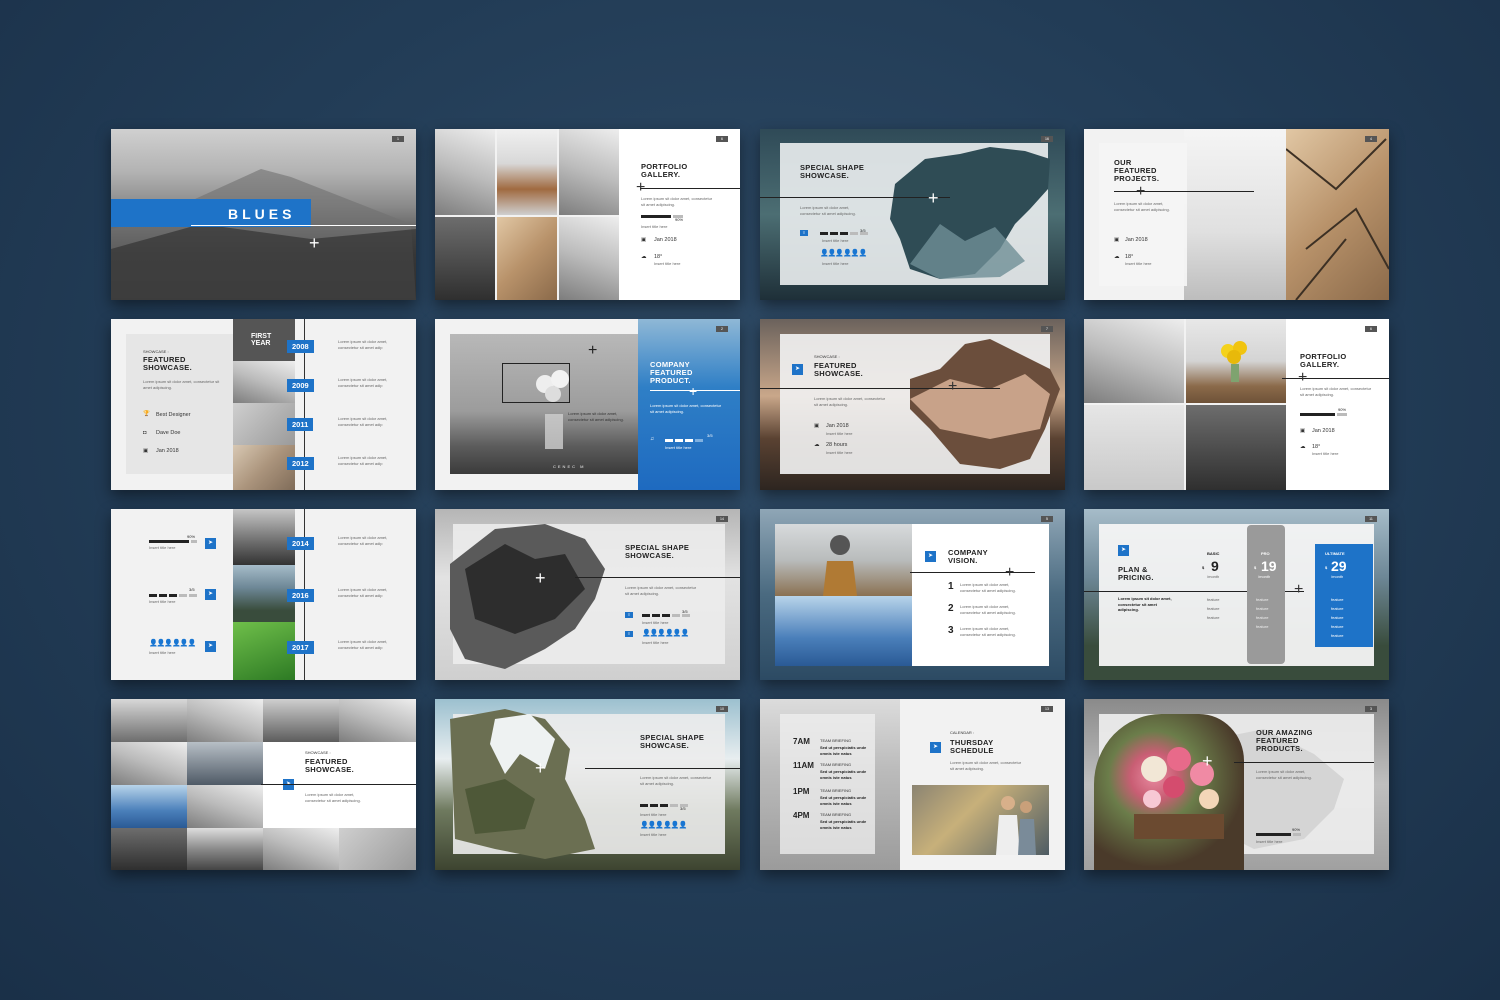 This screenshot has width=1500, height=1000. Describe the element at coordinates (1269, 566) in the screenshot. I see `plan-price: 19` at that location.